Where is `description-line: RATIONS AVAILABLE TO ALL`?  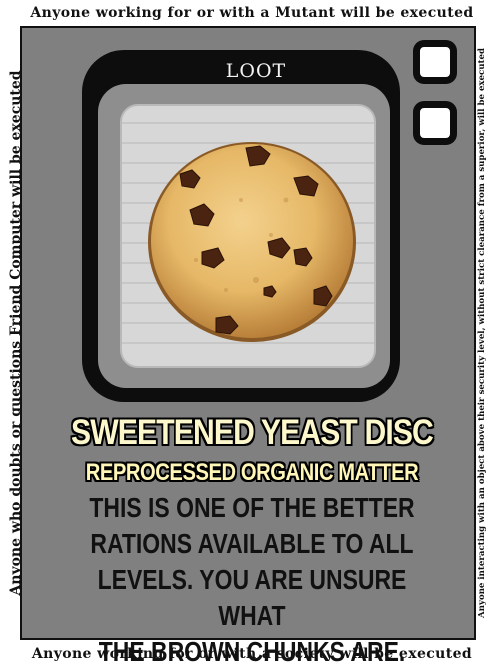 description-line: RATIONS AVAILABLE TO ALL is located at coordinates (252, 543).